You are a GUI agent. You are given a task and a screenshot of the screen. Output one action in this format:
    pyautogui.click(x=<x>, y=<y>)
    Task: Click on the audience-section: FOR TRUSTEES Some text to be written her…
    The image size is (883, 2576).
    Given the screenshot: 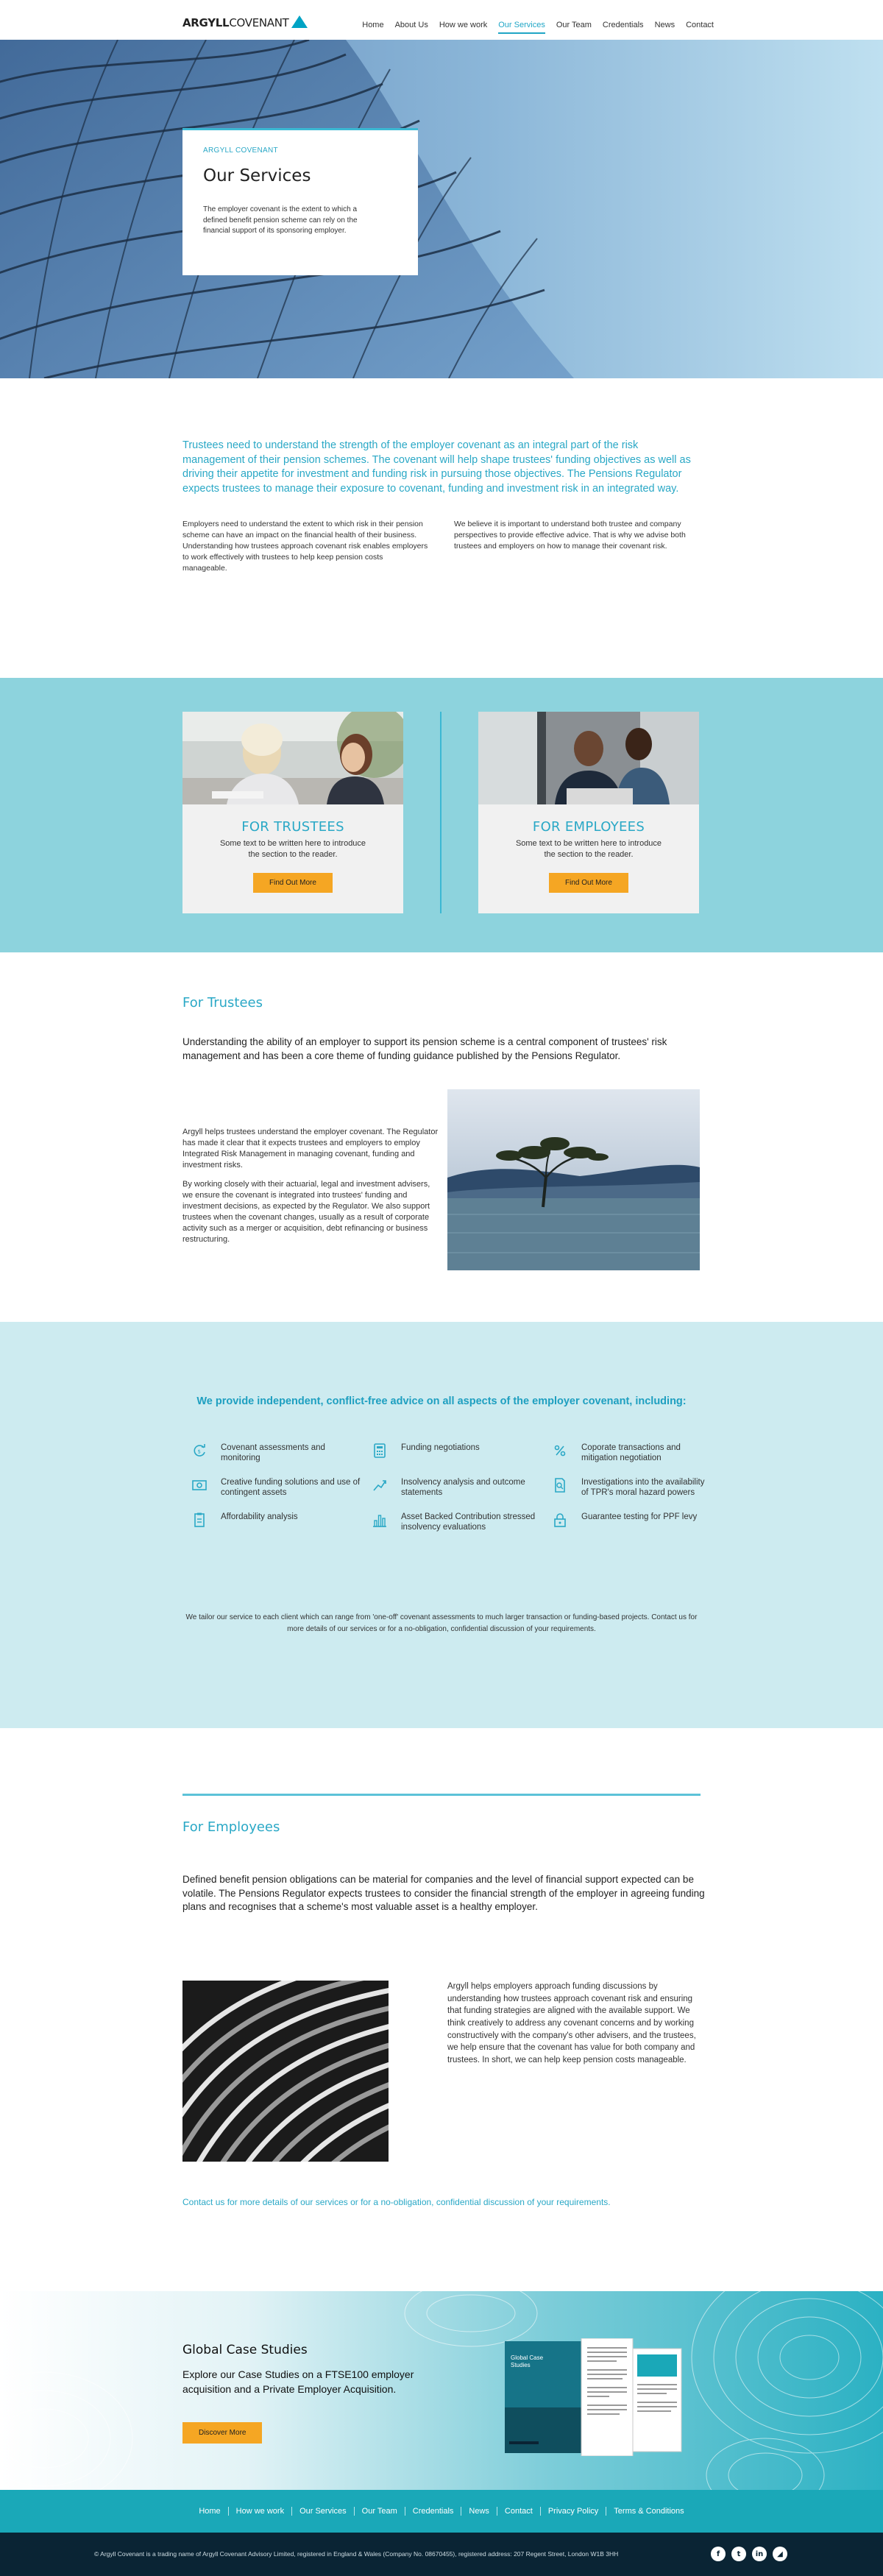 What is the action you would take?
    pyautogui.click(x=441, y=815)
    